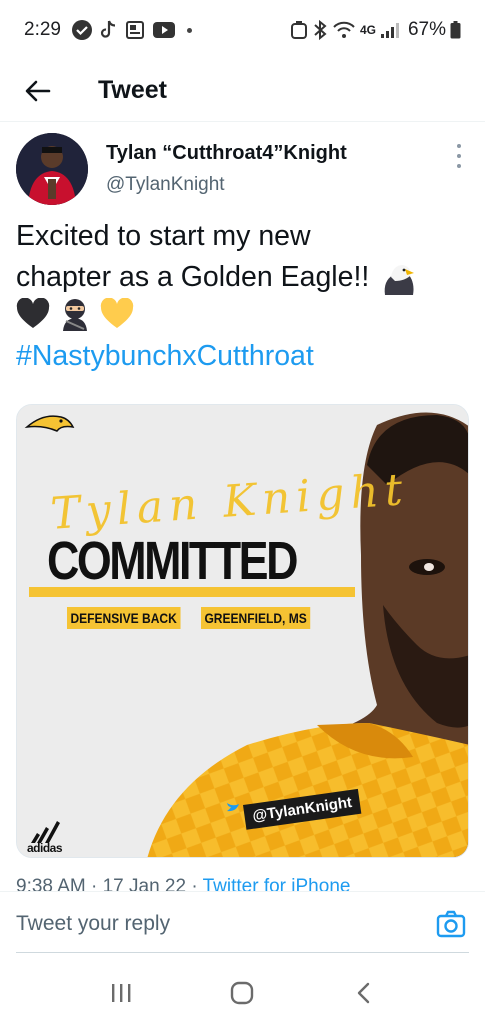 The width and height of the screenshot is (485, 1024). I want to click on media-brand-text: adidas, so click(45, 848).